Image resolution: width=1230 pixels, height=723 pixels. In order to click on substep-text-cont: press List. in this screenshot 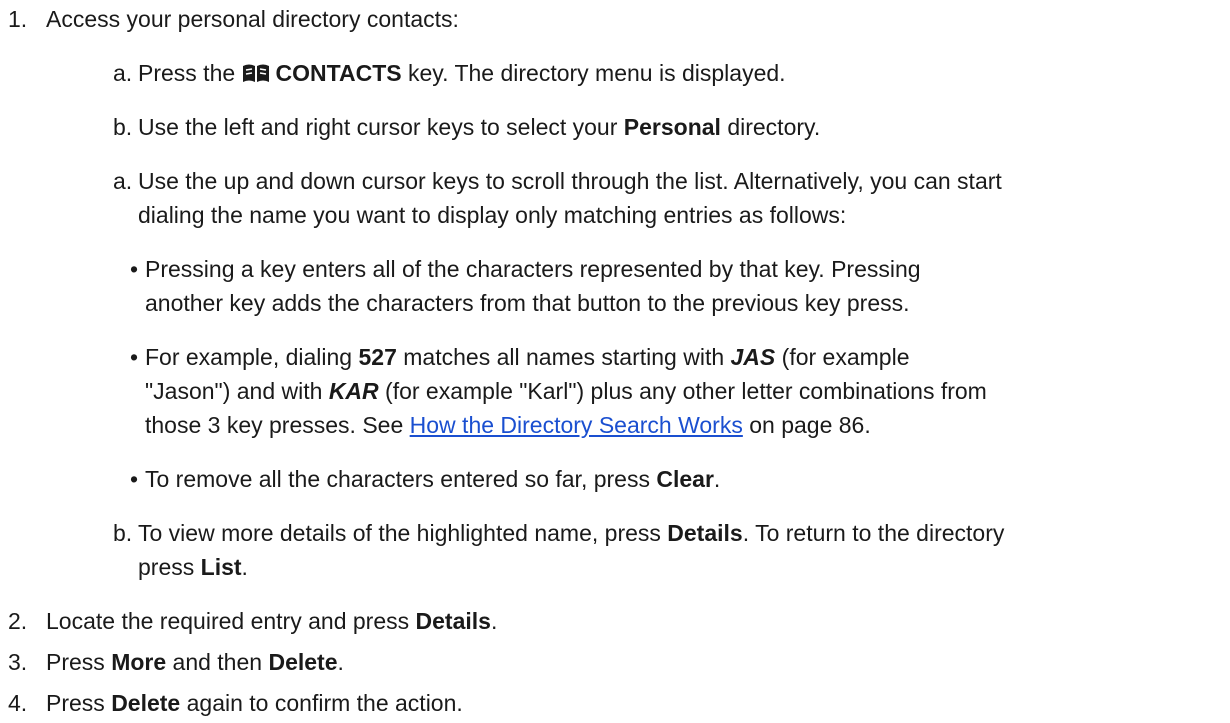, I will do `click(193, 567)`.